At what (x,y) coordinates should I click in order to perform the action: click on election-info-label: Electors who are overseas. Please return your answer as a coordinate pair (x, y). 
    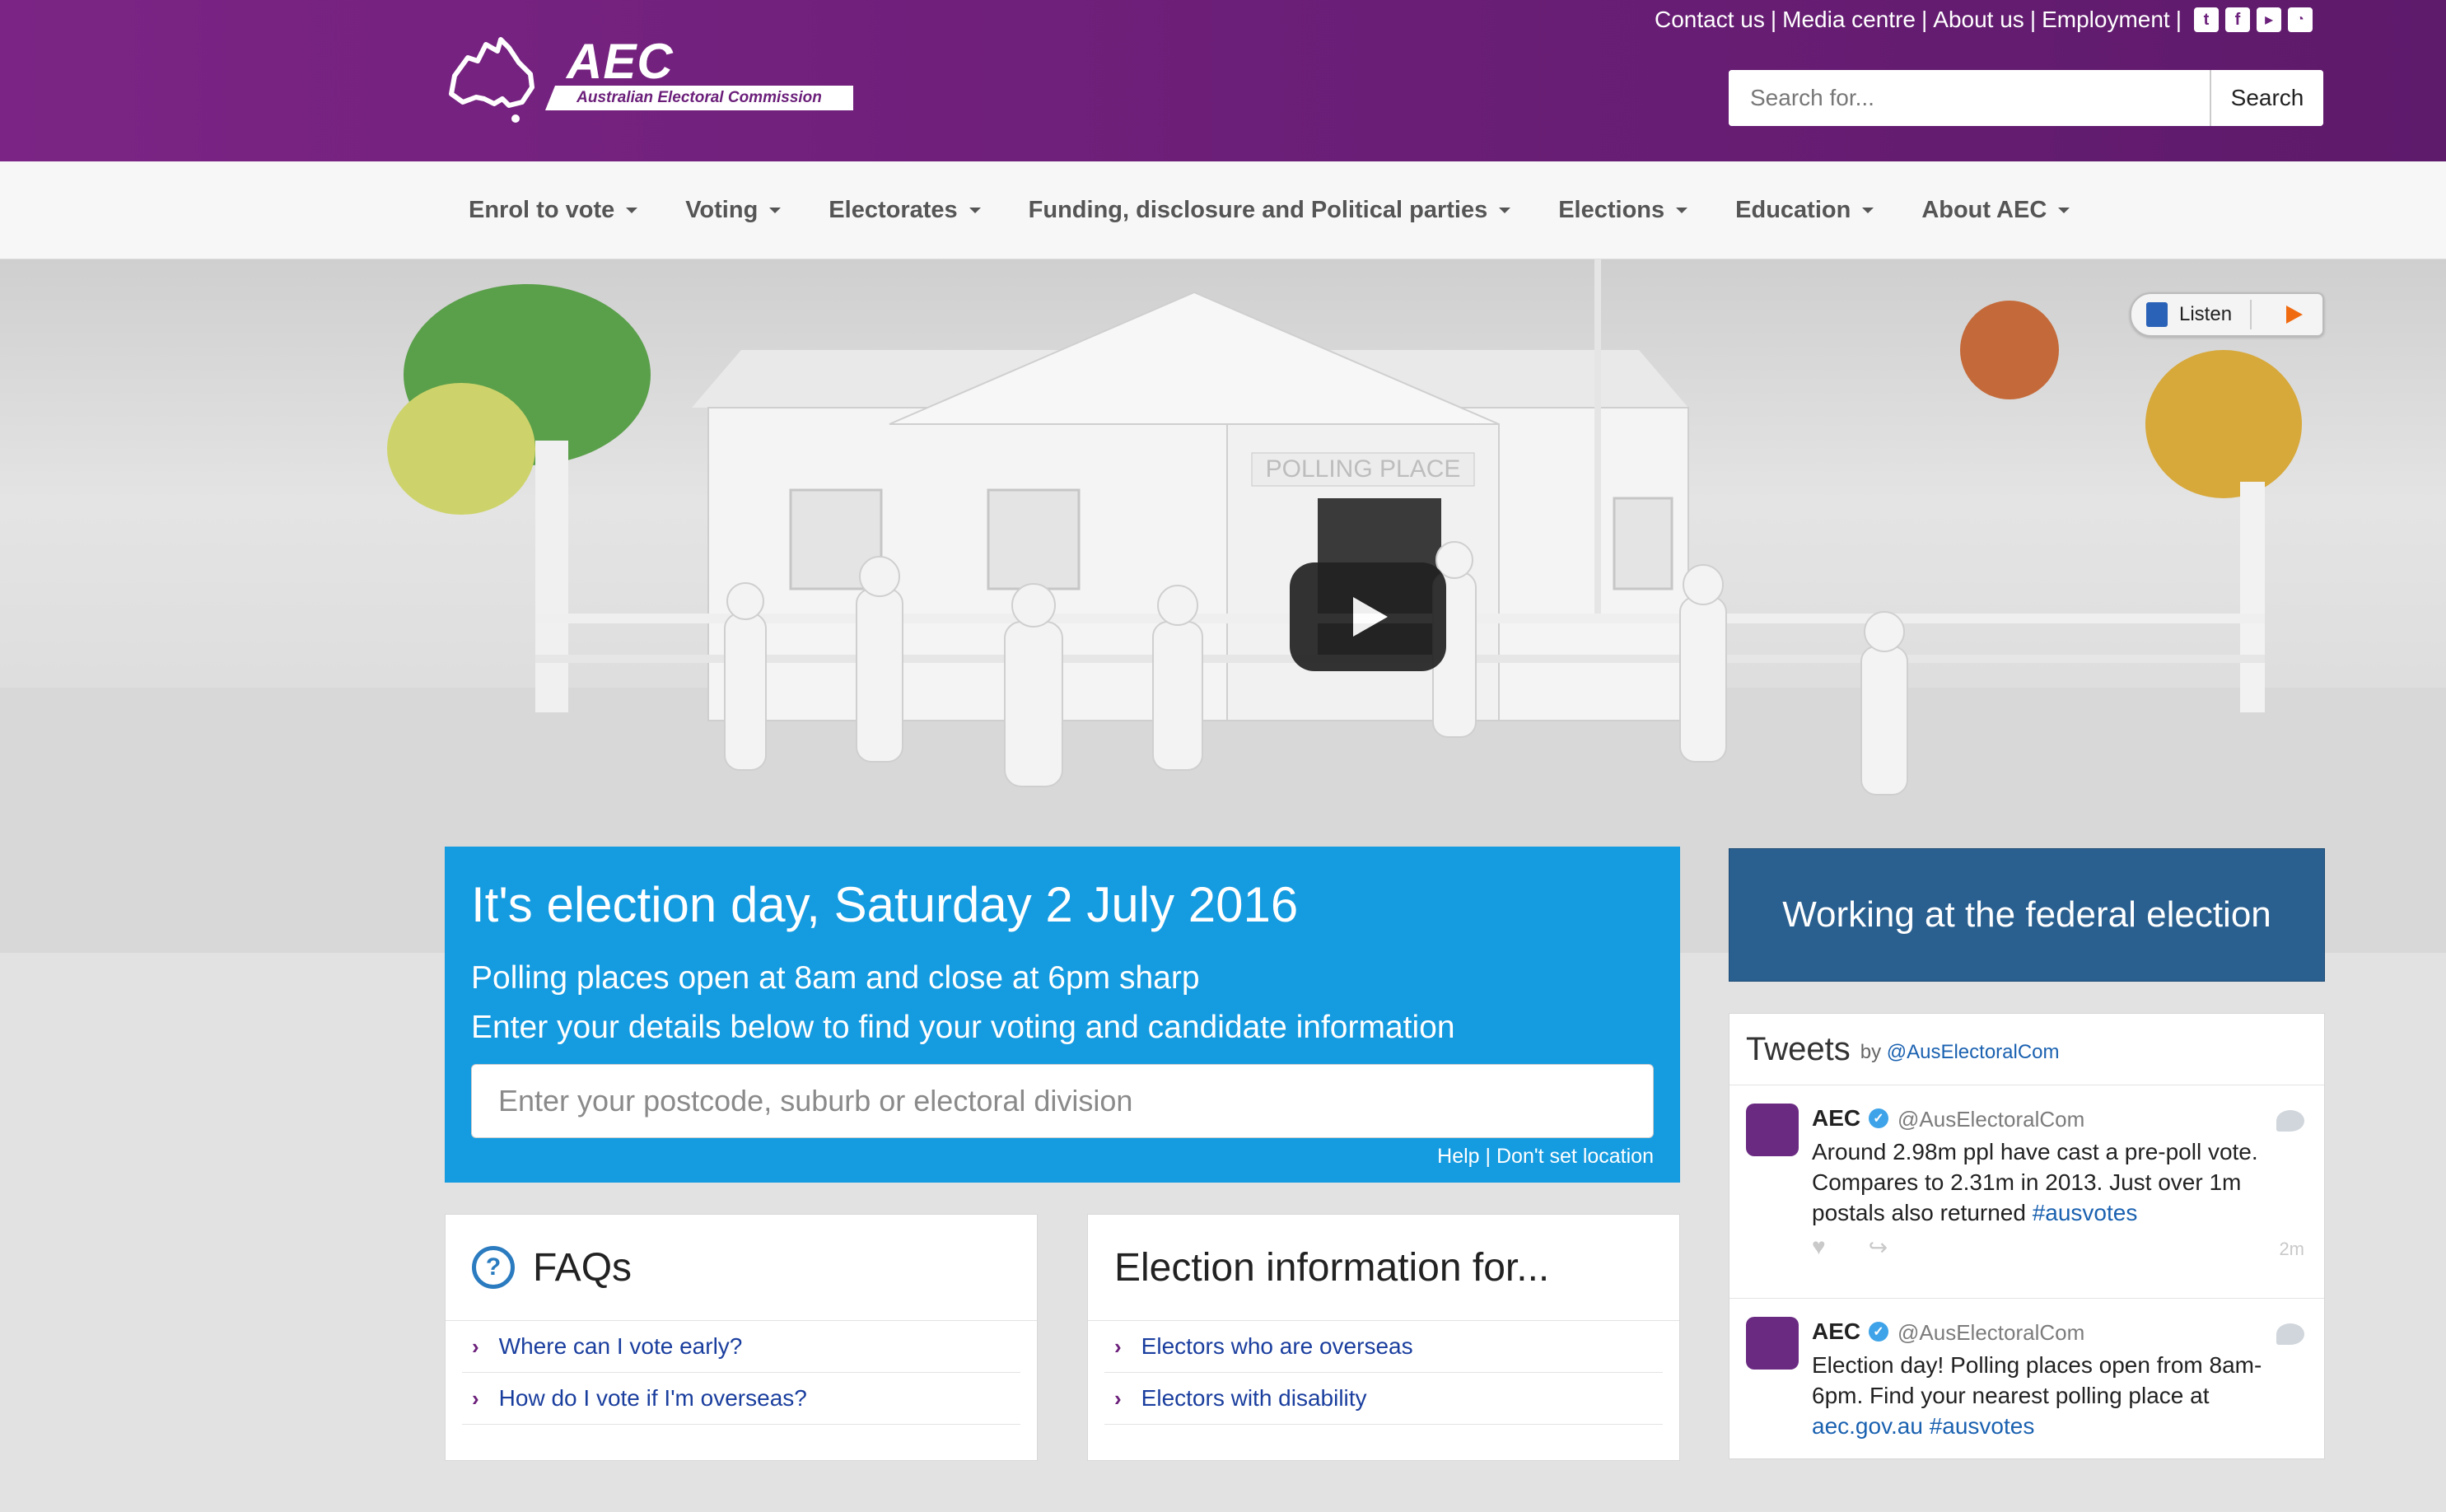
    Looking at the image, I should click on (1277, 1346).